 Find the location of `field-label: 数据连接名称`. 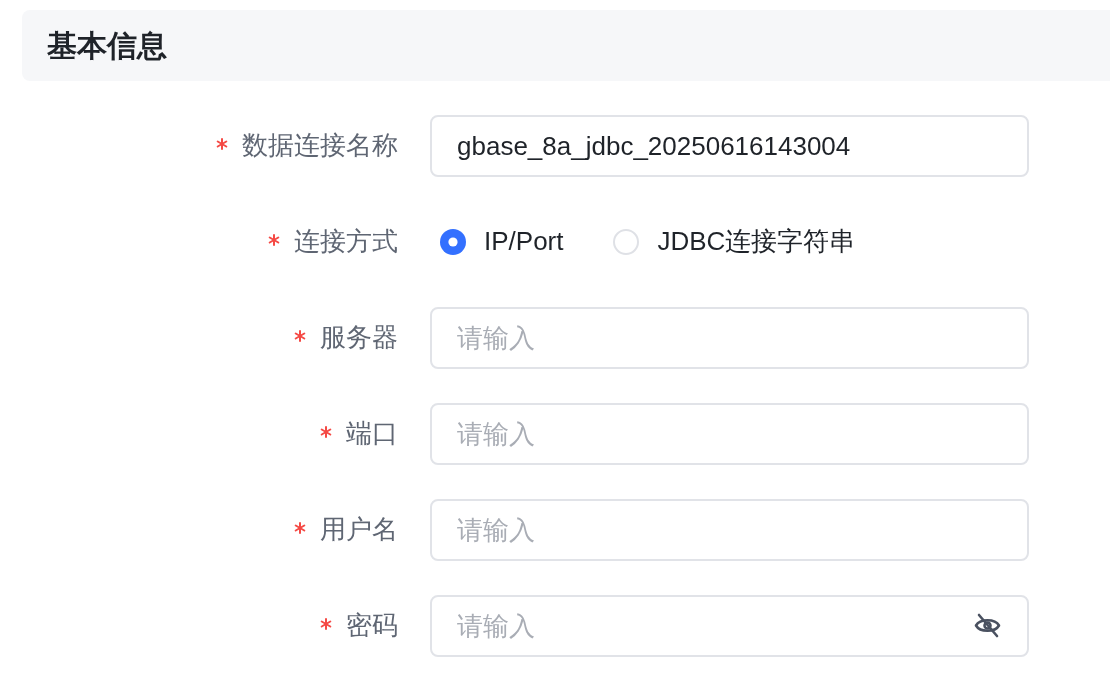

field-label: 数据连接名称 is located at coordinates (320, 146).